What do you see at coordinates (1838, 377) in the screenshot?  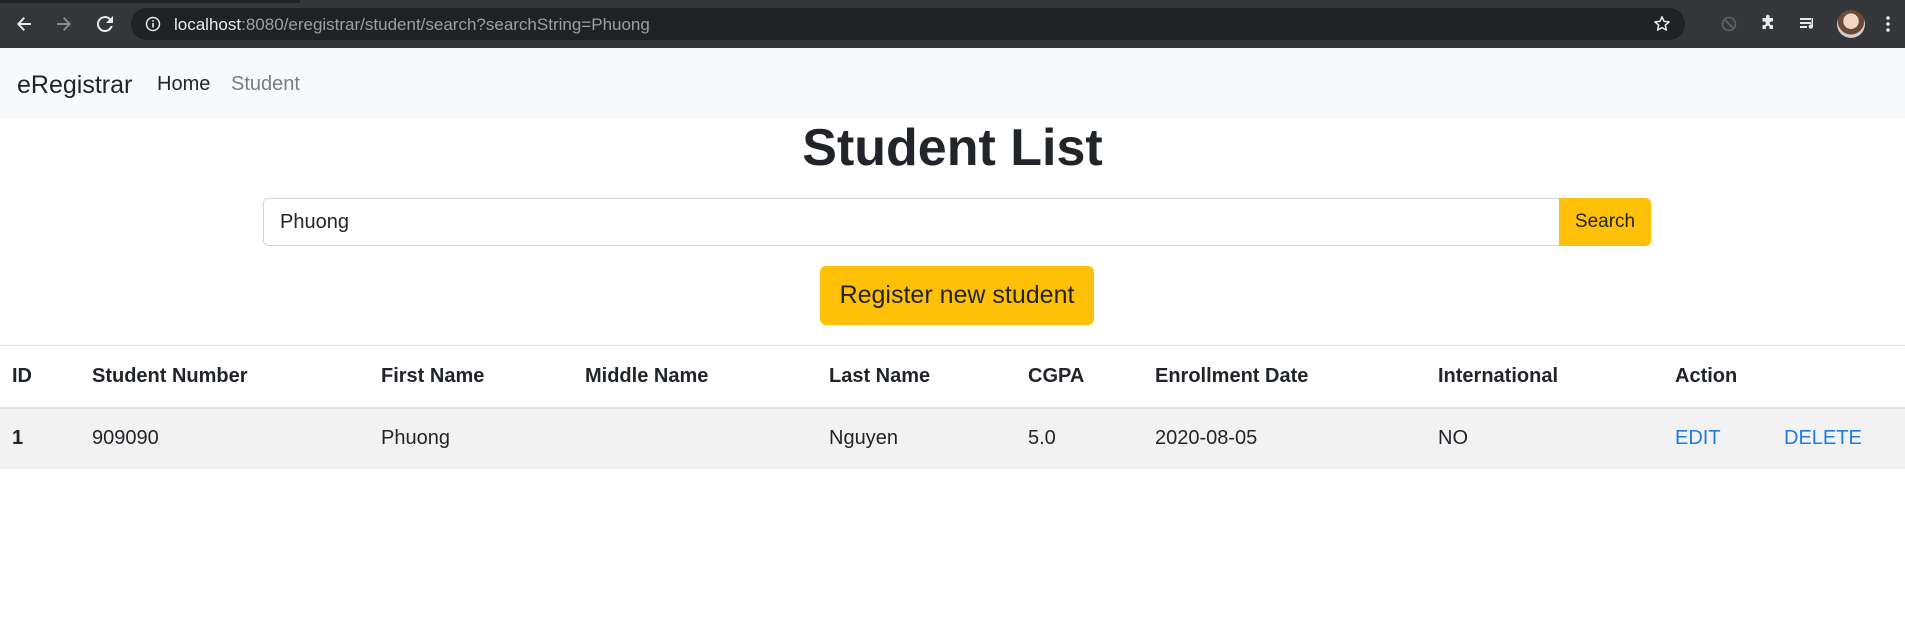 I see `header-action-extra` at bounding box center [1838, 377].